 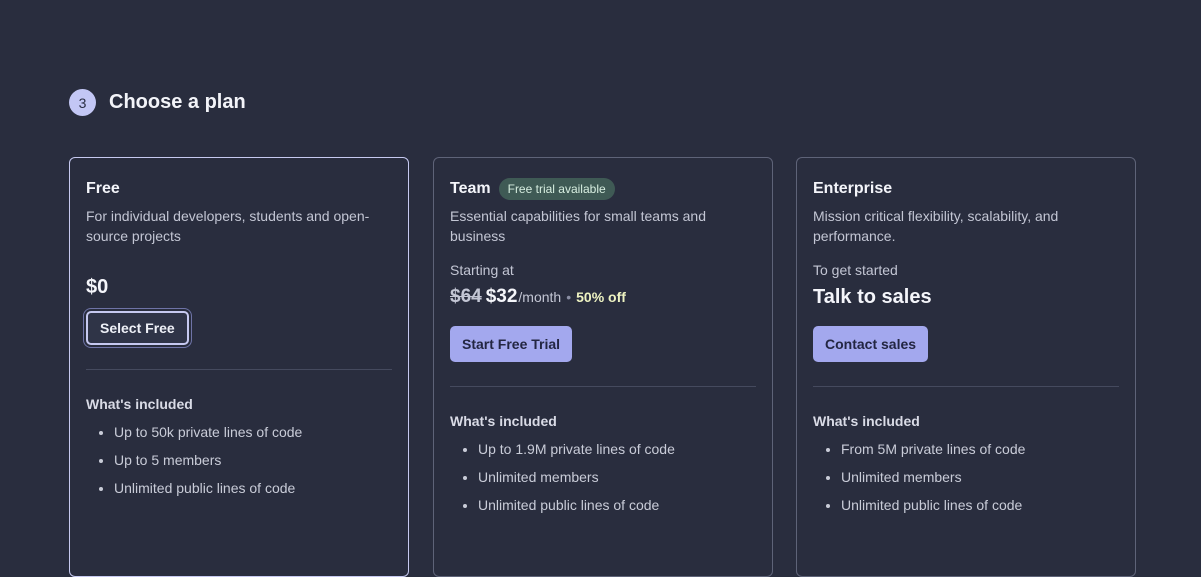 What do you see at coordinates (466, 296) in the screenshot?
I see `original-price: $64` at bounding box center [466, 296].